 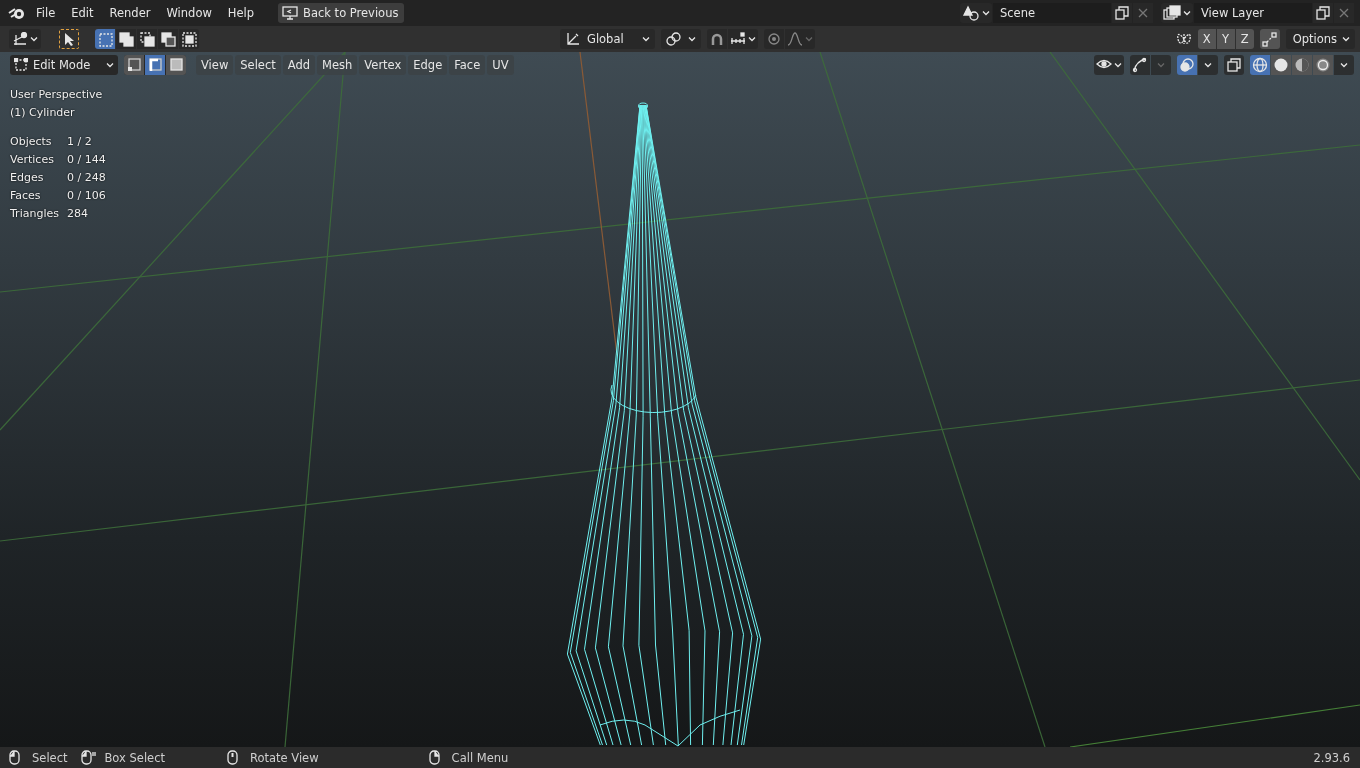 I want to click on edit-mode-icon, so click(x=21, y=64).